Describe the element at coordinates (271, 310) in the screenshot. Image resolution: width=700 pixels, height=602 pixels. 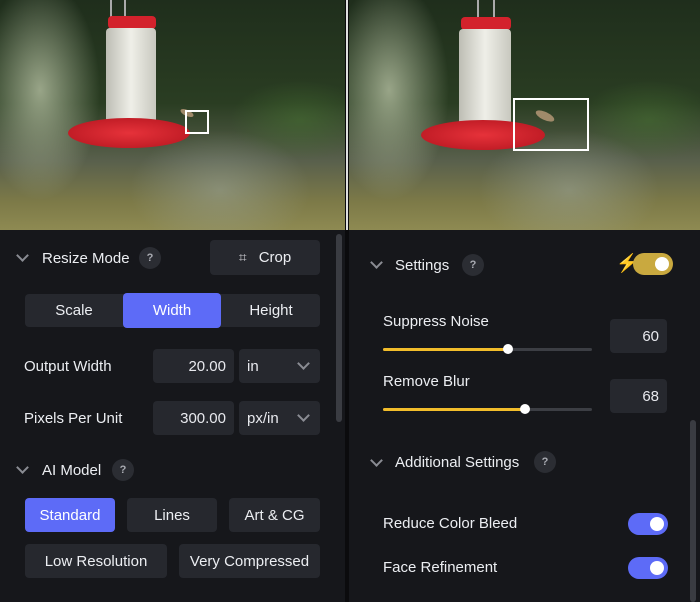
I see `mode-height: Height` at that location.